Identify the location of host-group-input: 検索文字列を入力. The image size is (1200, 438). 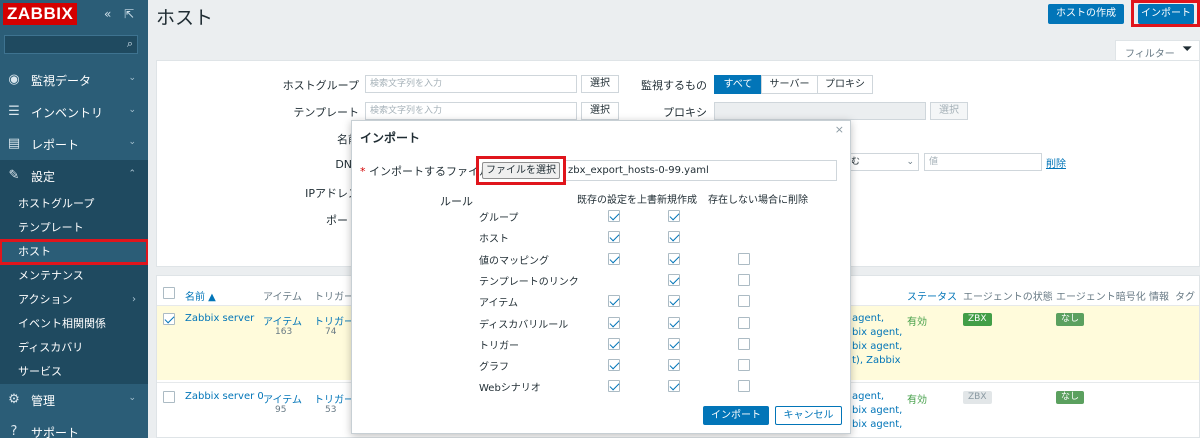
(471, 84).